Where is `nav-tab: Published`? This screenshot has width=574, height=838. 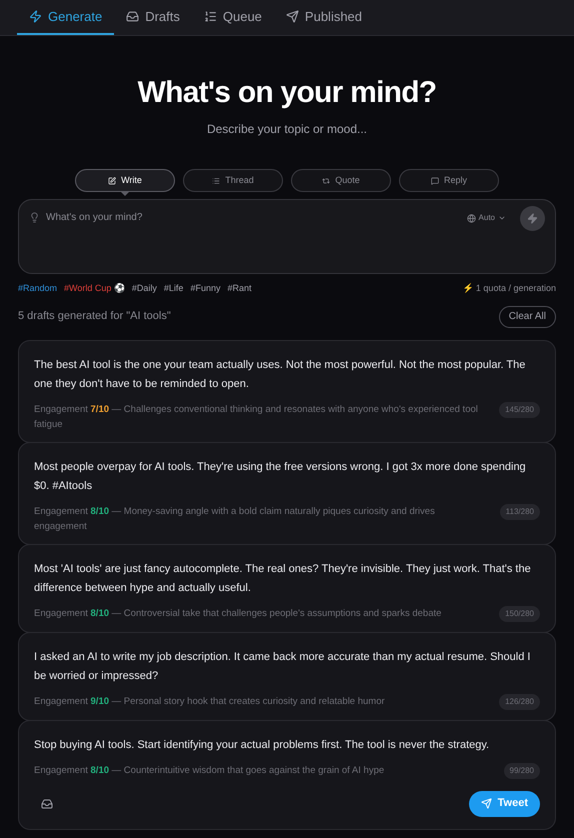
nav-tab: Published is located at coordinates (324, 17).